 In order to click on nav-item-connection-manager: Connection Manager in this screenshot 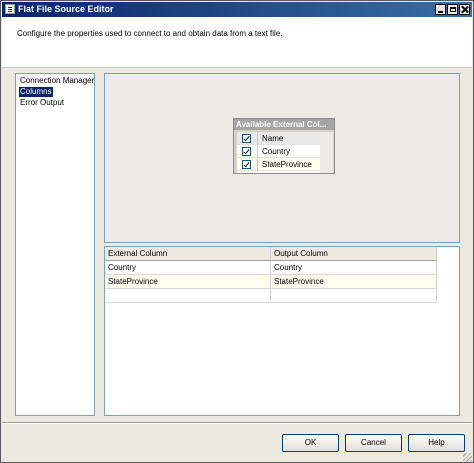, I will do `click(57, 81)`.